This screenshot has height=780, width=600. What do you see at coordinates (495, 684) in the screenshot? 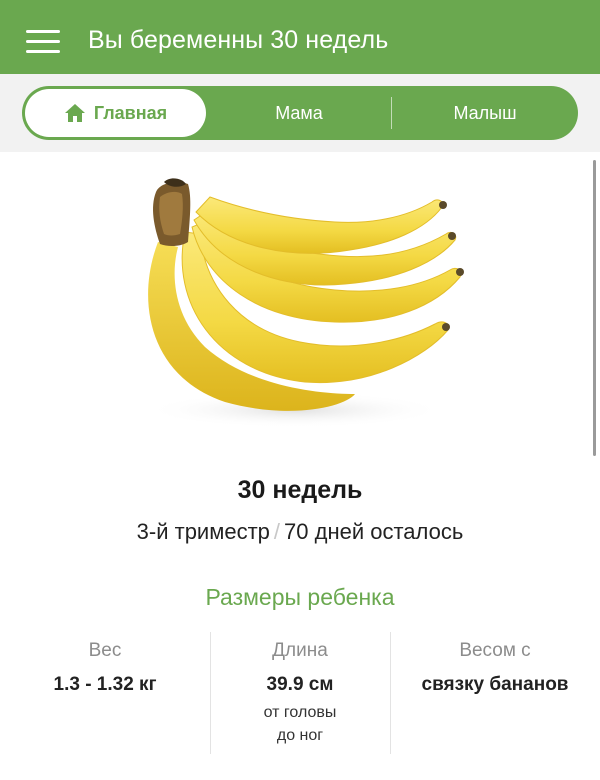
I see `stat-comparison-value: связку бананов` at bounding box center [495, 684].